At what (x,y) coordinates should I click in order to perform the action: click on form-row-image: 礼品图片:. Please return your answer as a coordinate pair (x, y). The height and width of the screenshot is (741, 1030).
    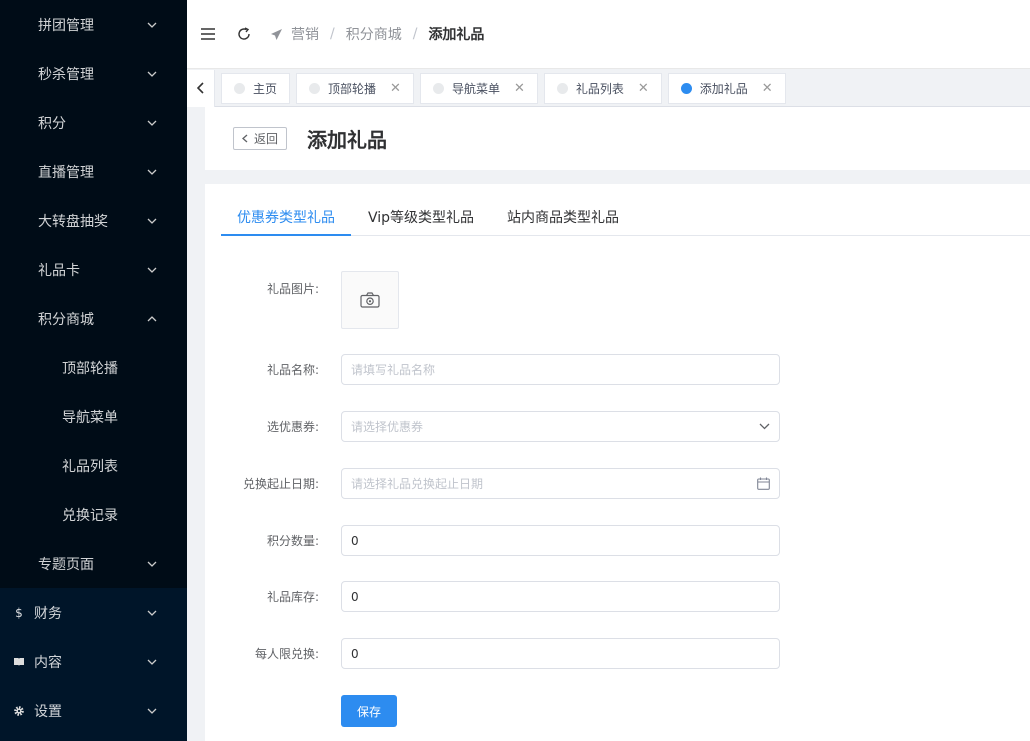
    Looking at the image, I should click on (617, 300).